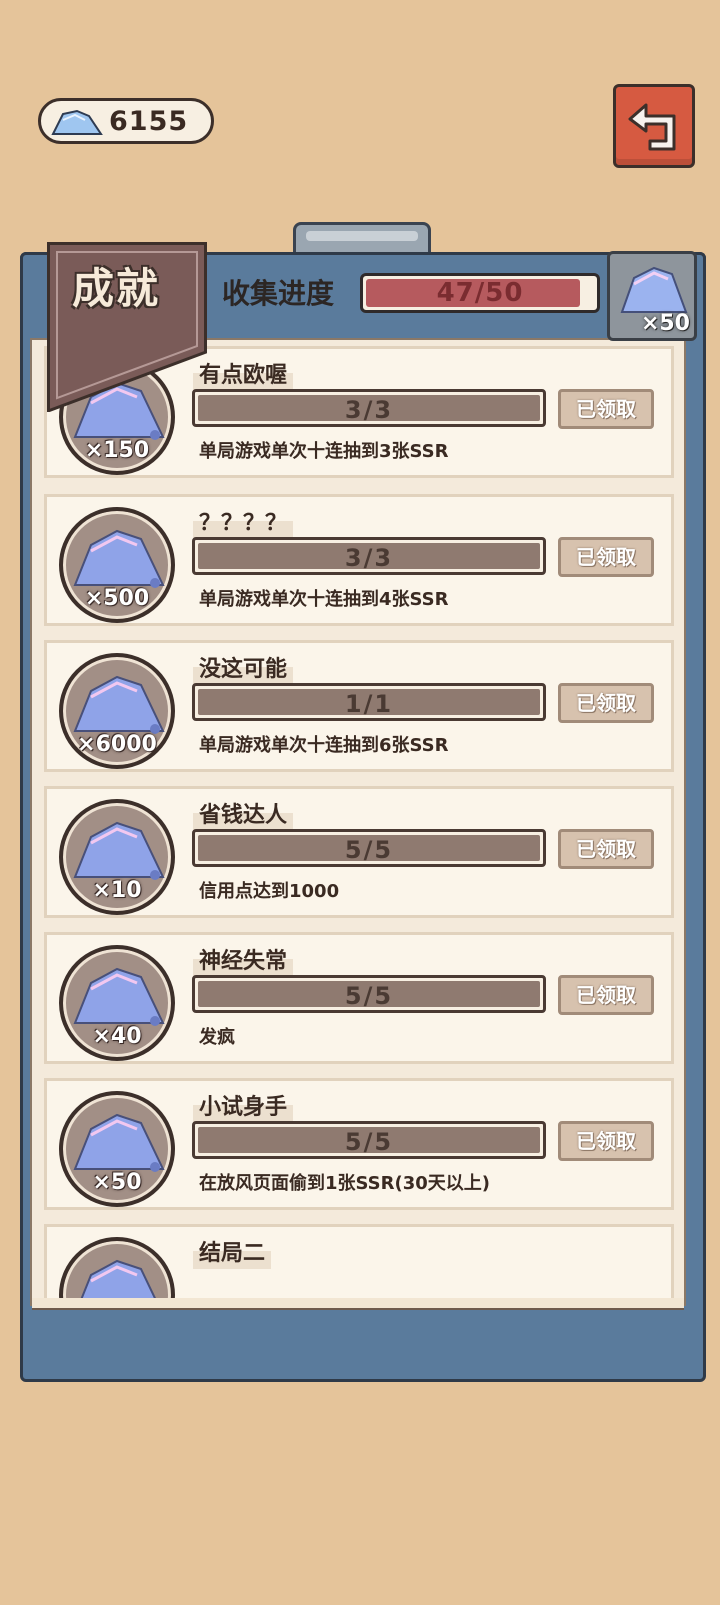  I want to click on currency-value: 6155, so click(149, 121).